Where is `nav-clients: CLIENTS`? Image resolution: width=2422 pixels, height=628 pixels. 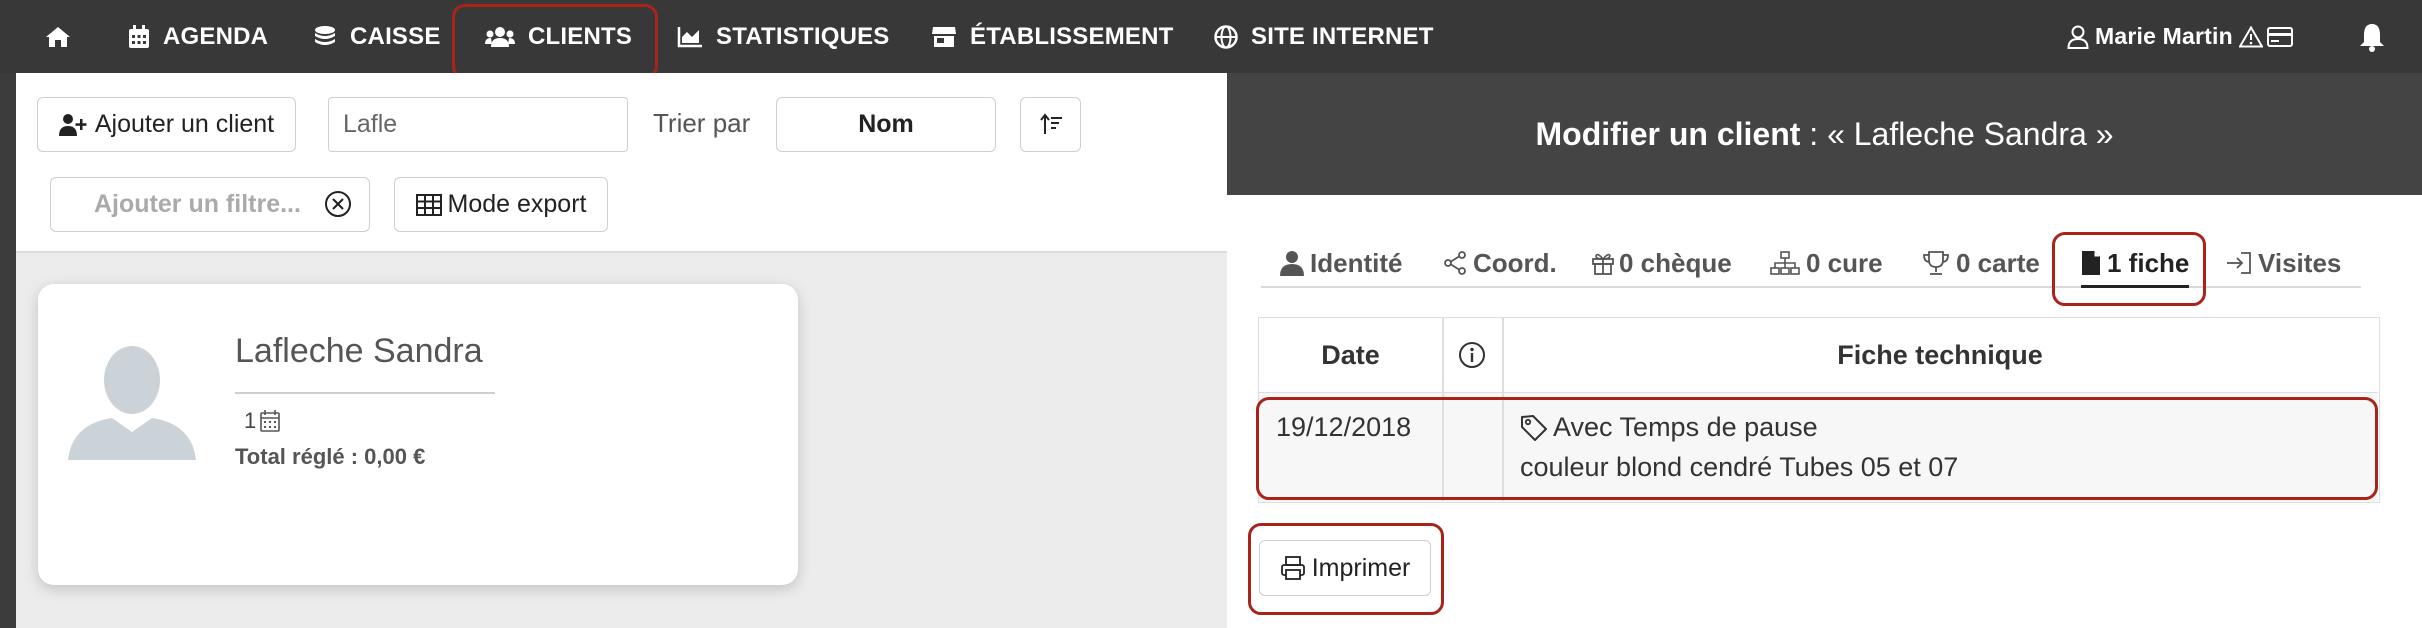
nav-clients: CLIENTS is located at coordinates (558, 36).